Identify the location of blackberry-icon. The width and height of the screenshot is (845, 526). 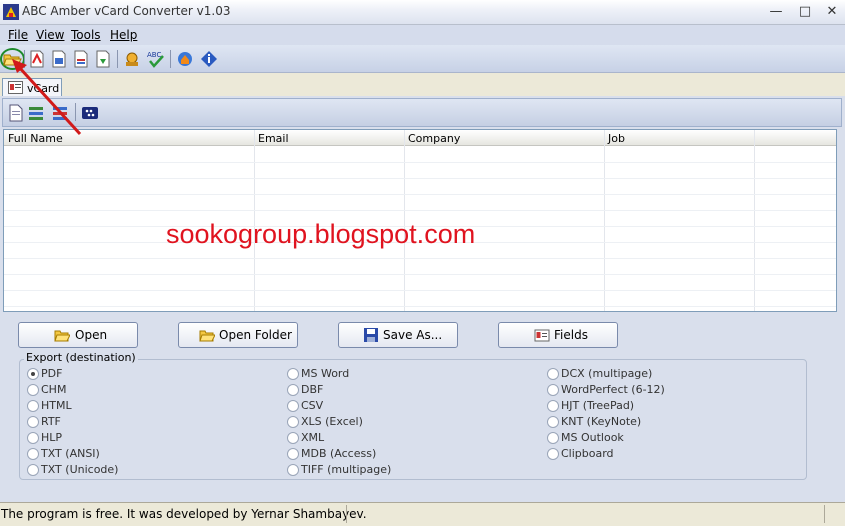
(90, 113).